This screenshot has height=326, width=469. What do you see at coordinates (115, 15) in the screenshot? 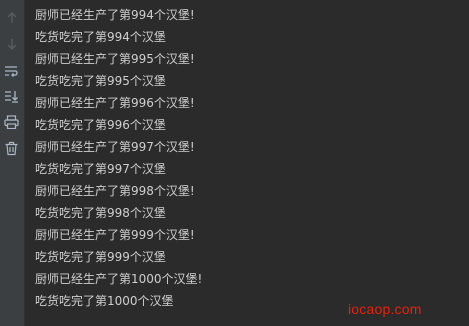
I see `console-line: 厨师已经生产了第994个汉堡!` at bounding box center [115, 15].